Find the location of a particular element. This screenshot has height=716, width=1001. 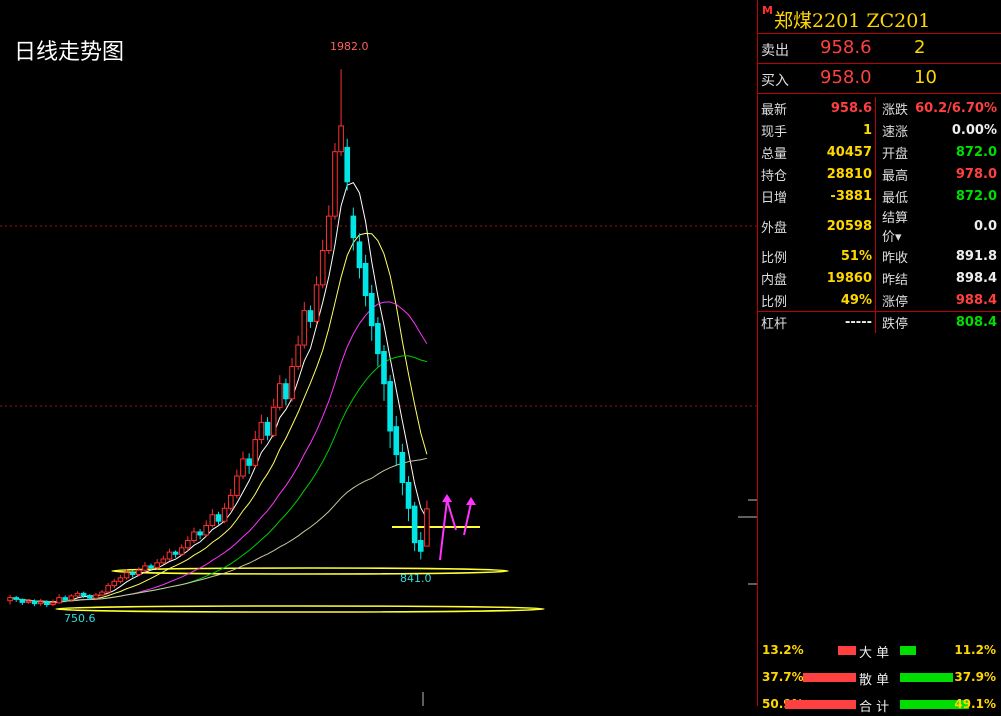

stat-label: 最新 is located at coordinates (774, 110).